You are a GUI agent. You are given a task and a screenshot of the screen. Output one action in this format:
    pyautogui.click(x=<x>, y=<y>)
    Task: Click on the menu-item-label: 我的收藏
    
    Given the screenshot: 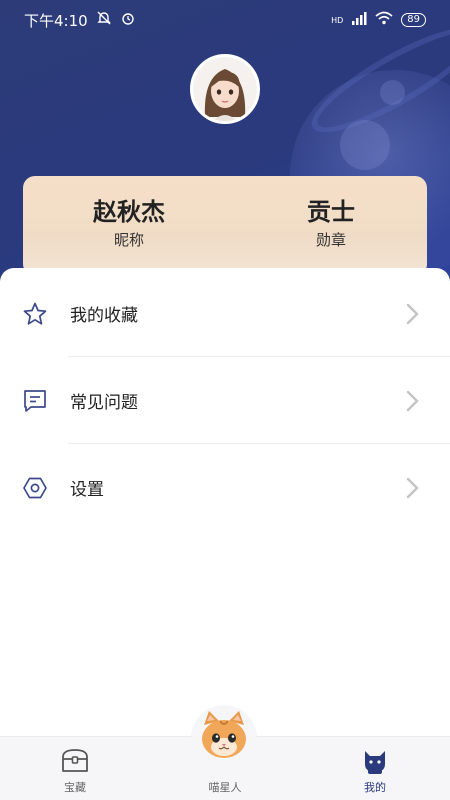 What is the action you would take?
    pyautogui.click(x=104, y=316)
    